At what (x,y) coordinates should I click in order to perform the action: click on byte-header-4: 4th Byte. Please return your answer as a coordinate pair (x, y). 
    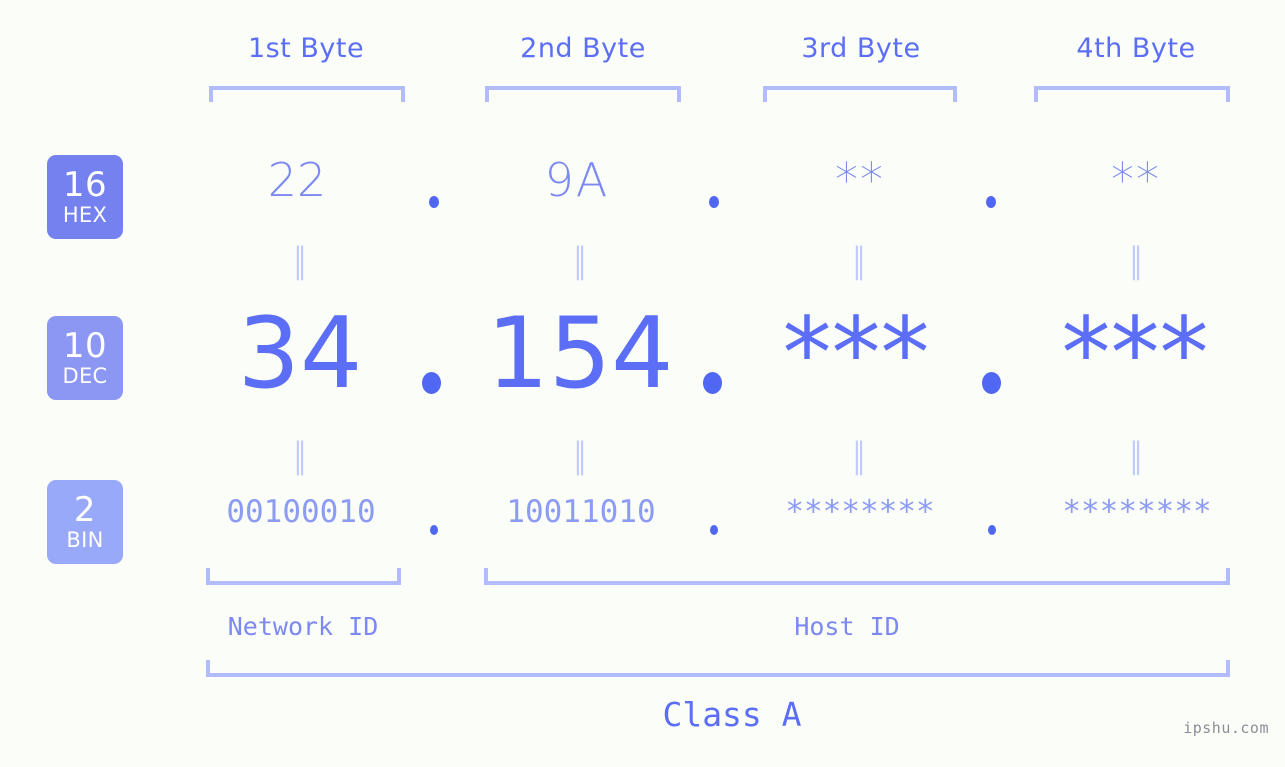
    Looking at the image, I should click on (1136, 48).